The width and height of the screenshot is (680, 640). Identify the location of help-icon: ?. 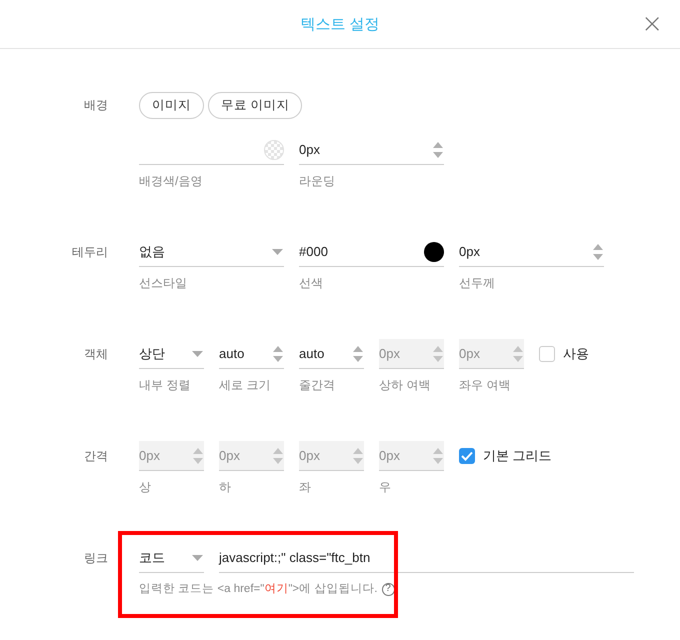
(388, 589).